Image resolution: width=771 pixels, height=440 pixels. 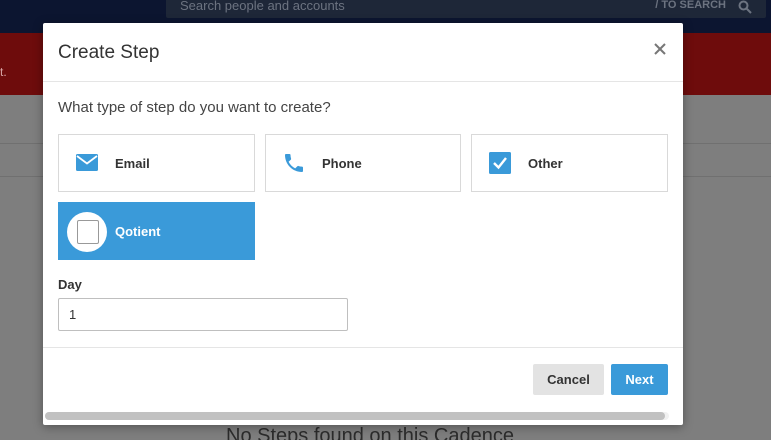 What do you see at coordinates (370, 432) in the screenshot?
I see `empty-state-message: No Steps found on this Cadence` at bounding box center [370, 432].